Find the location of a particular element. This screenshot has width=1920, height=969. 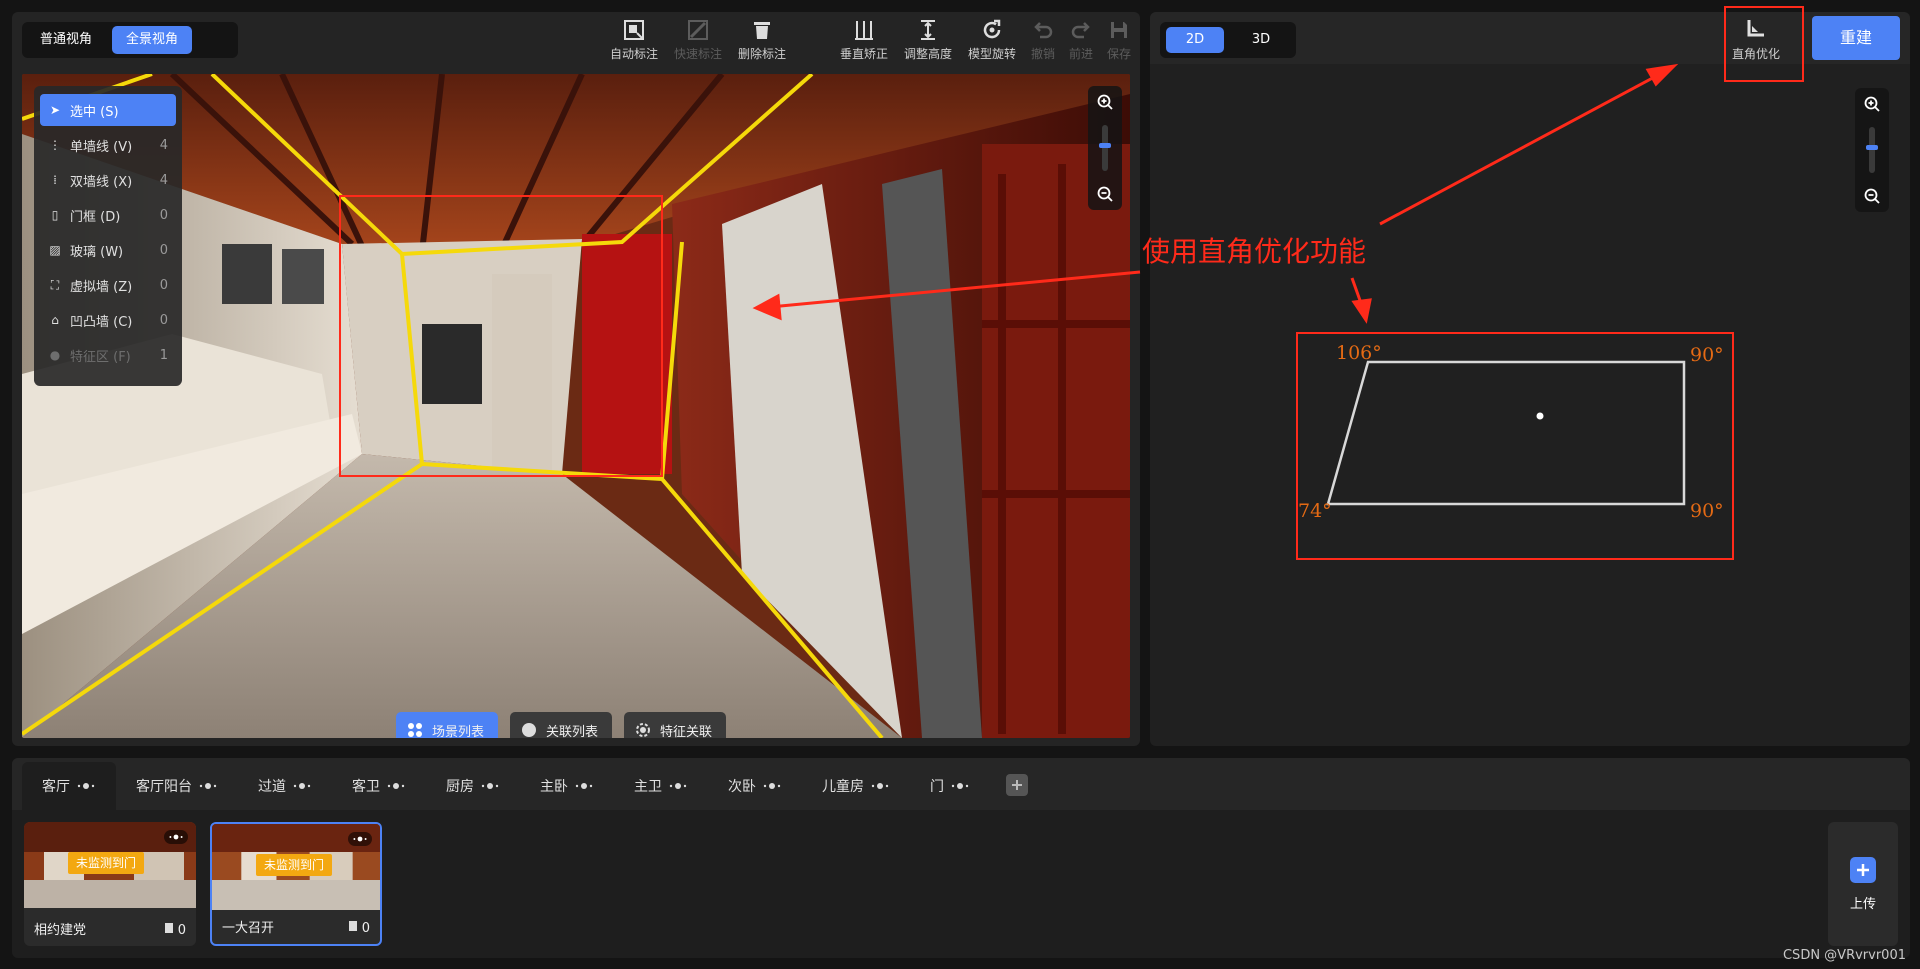

room-tab-label: 厨房 is located at coordinates (460, 787).